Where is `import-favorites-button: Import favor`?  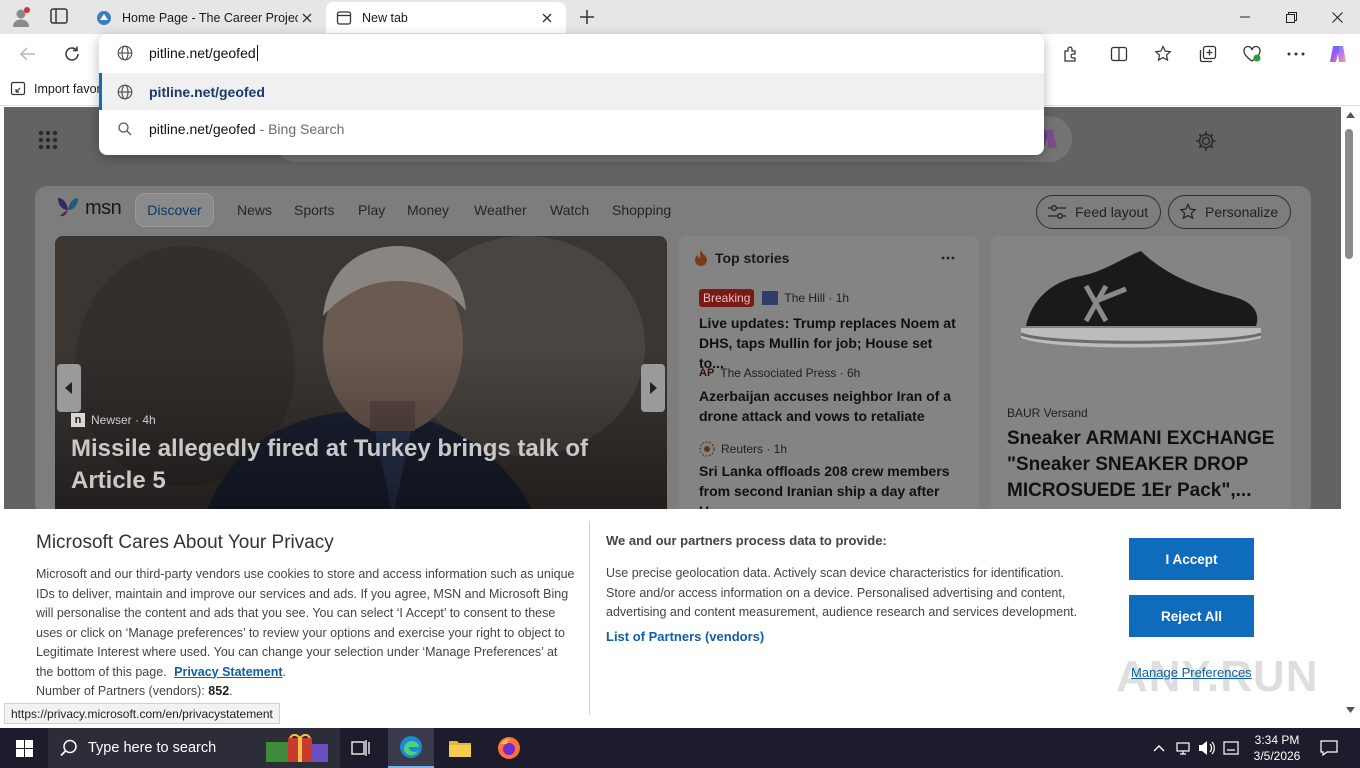 import-favorites-button: Import favor is located at coordinates (55, 89).